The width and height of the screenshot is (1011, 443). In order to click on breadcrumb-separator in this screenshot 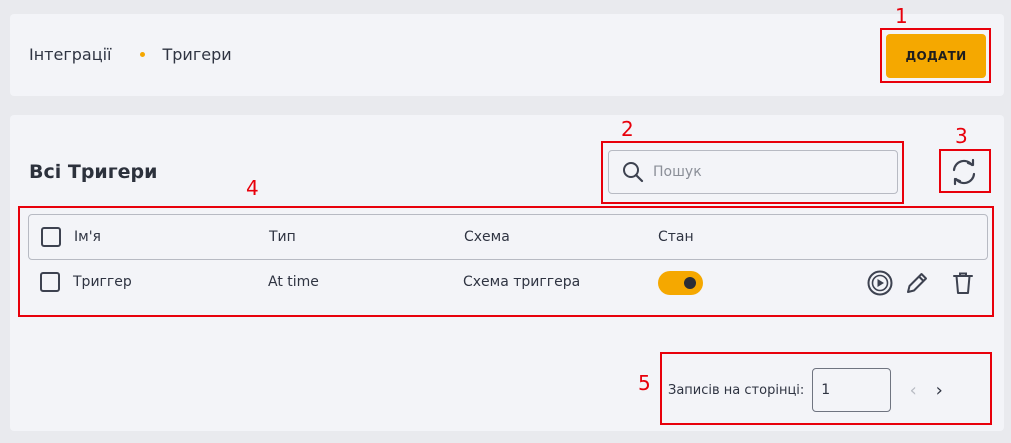, I will do `click(142, 54)`.